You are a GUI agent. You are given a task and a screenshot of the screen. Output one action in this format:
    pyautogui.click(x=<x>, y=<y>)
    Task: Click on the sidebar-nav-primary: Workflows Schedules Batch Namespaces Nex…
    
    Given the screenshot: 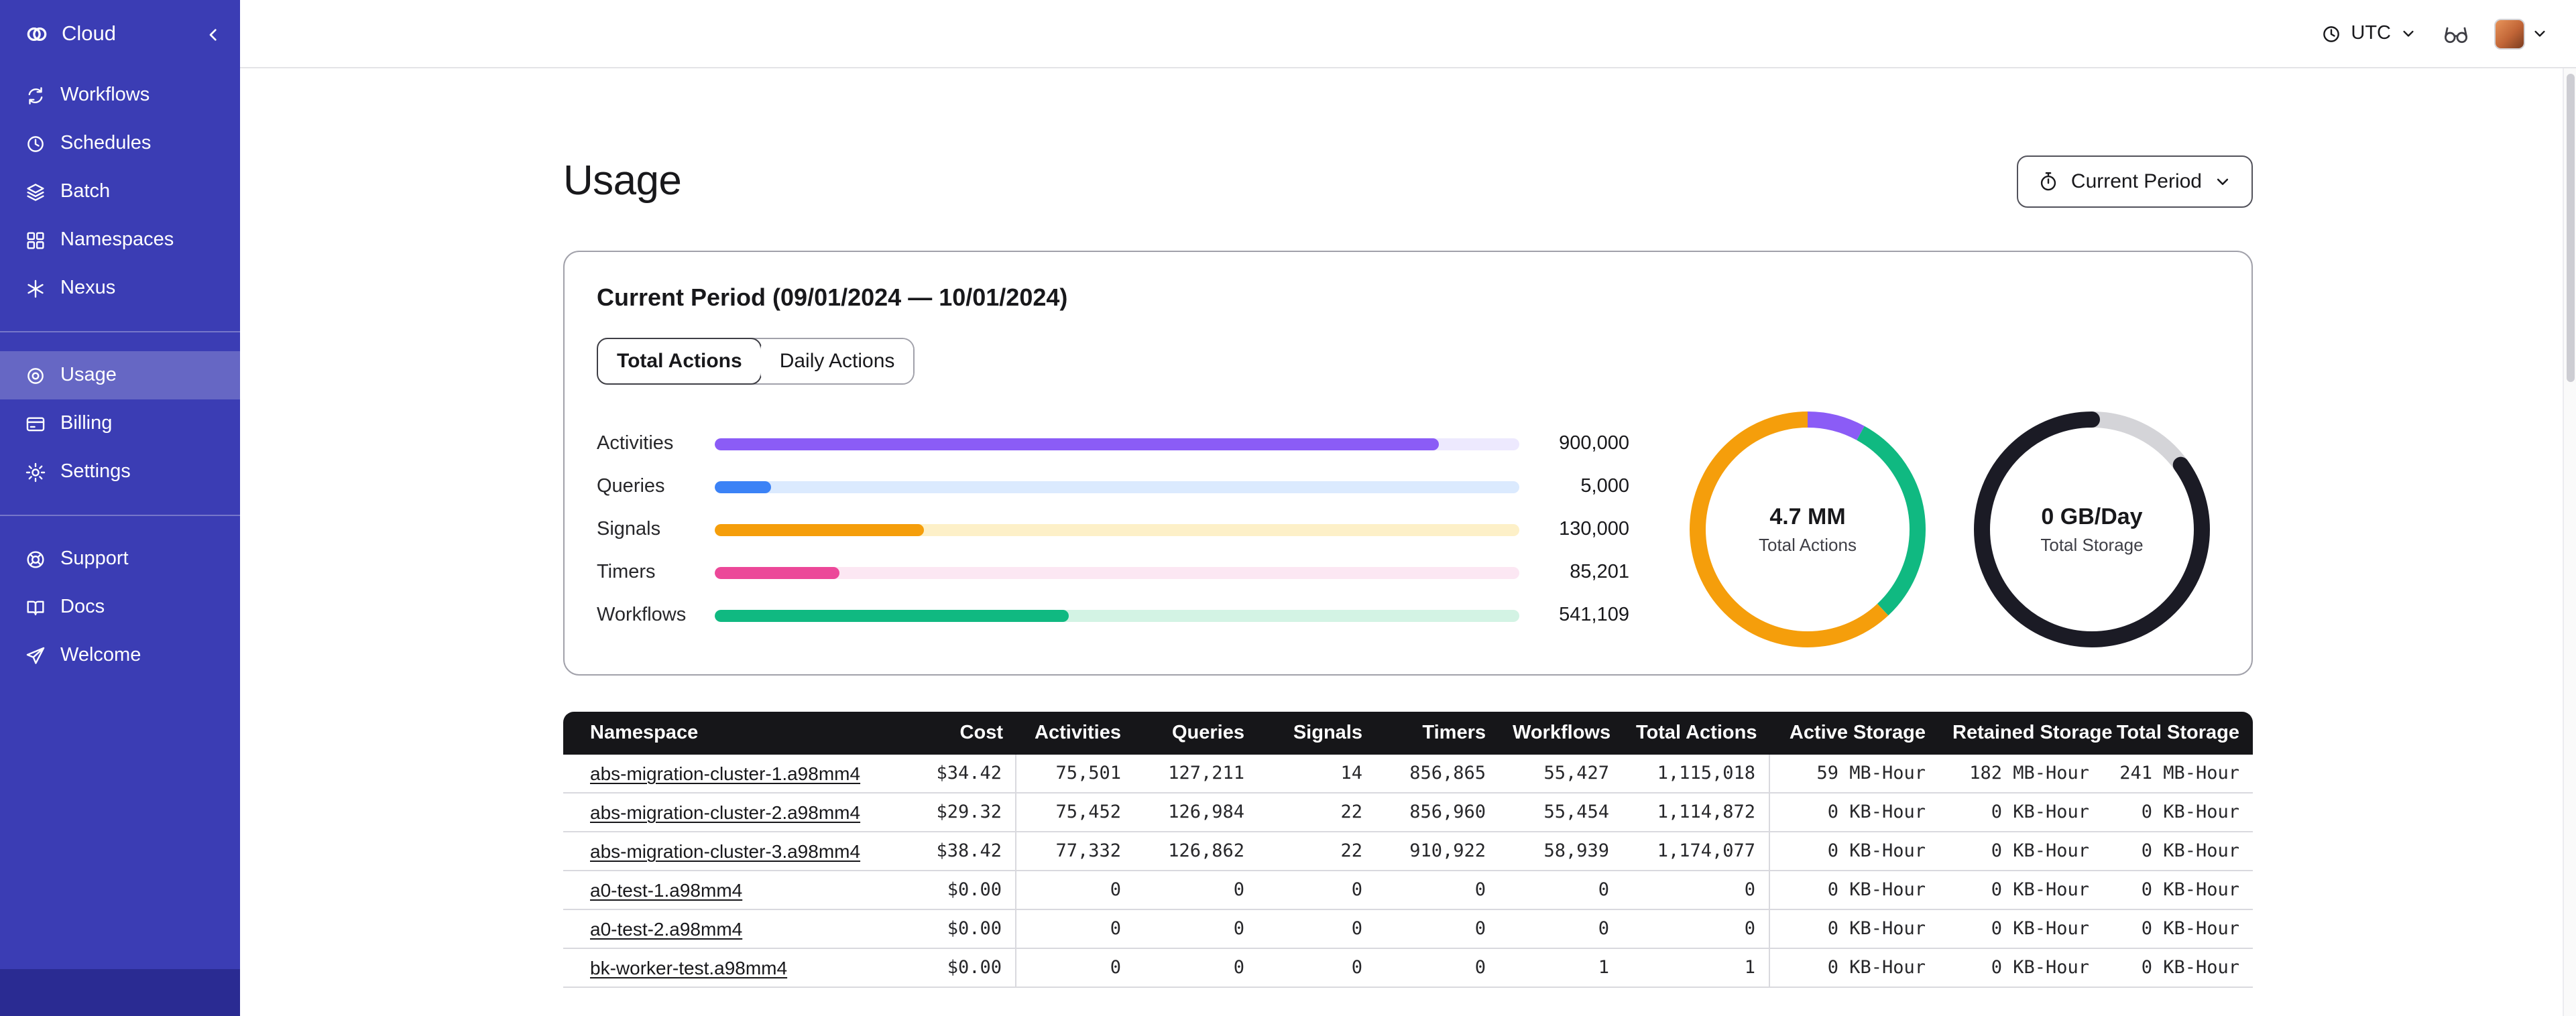 What is the action you would take?
    pyautogui.click(x=120, y=190)
    